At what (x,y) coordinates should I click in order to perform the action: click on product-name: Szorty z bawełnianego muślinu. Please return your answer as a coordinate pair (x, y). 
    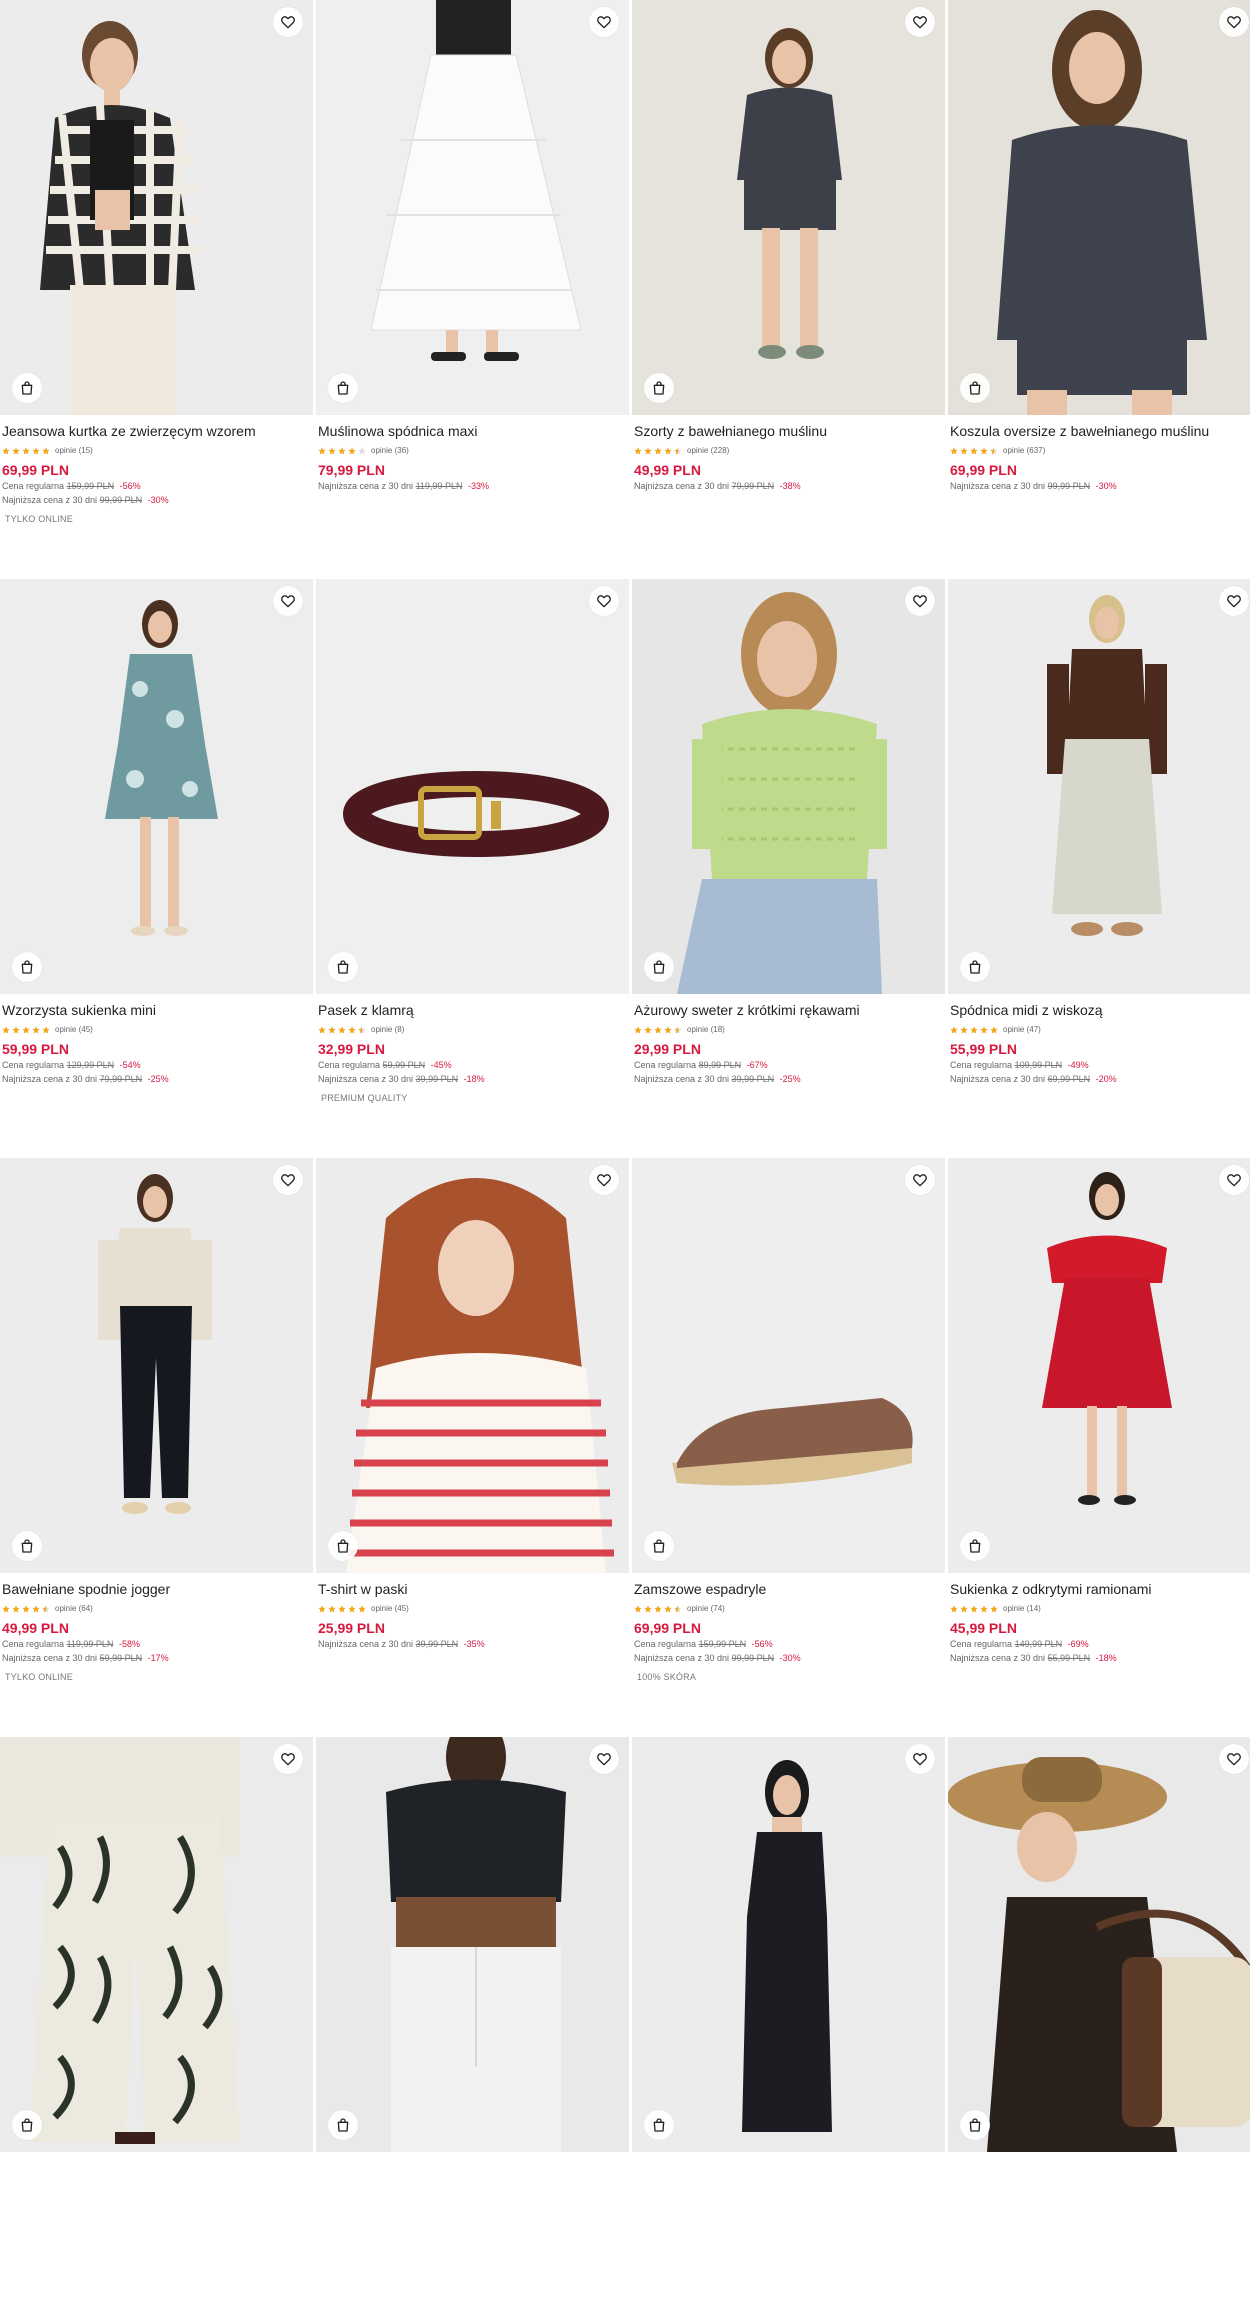
    Looking at the image, I should click on (788, 431).